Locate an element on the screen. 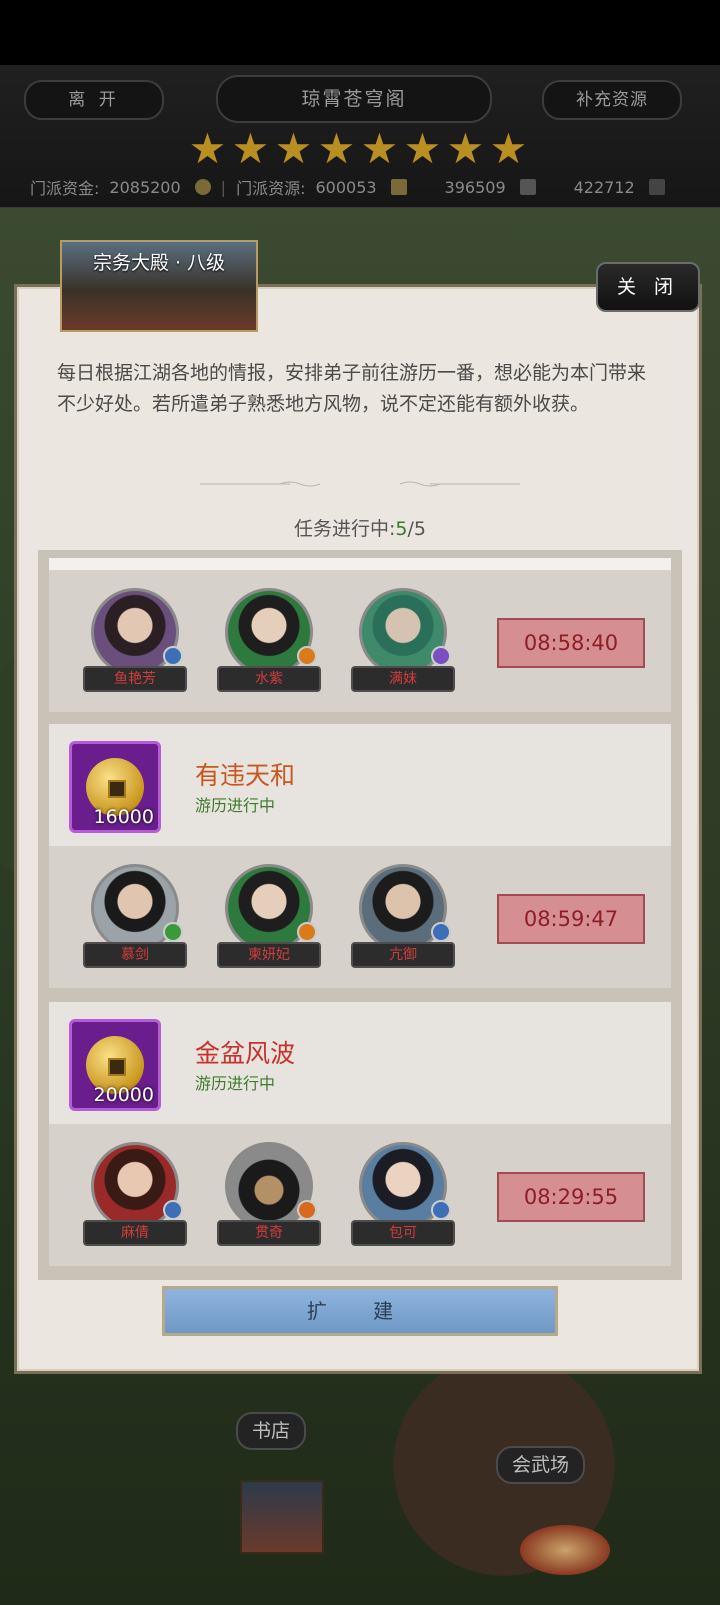 This screenshot has height=1605, width=720. progress-total: /5 is located at coordinates (417, 529).